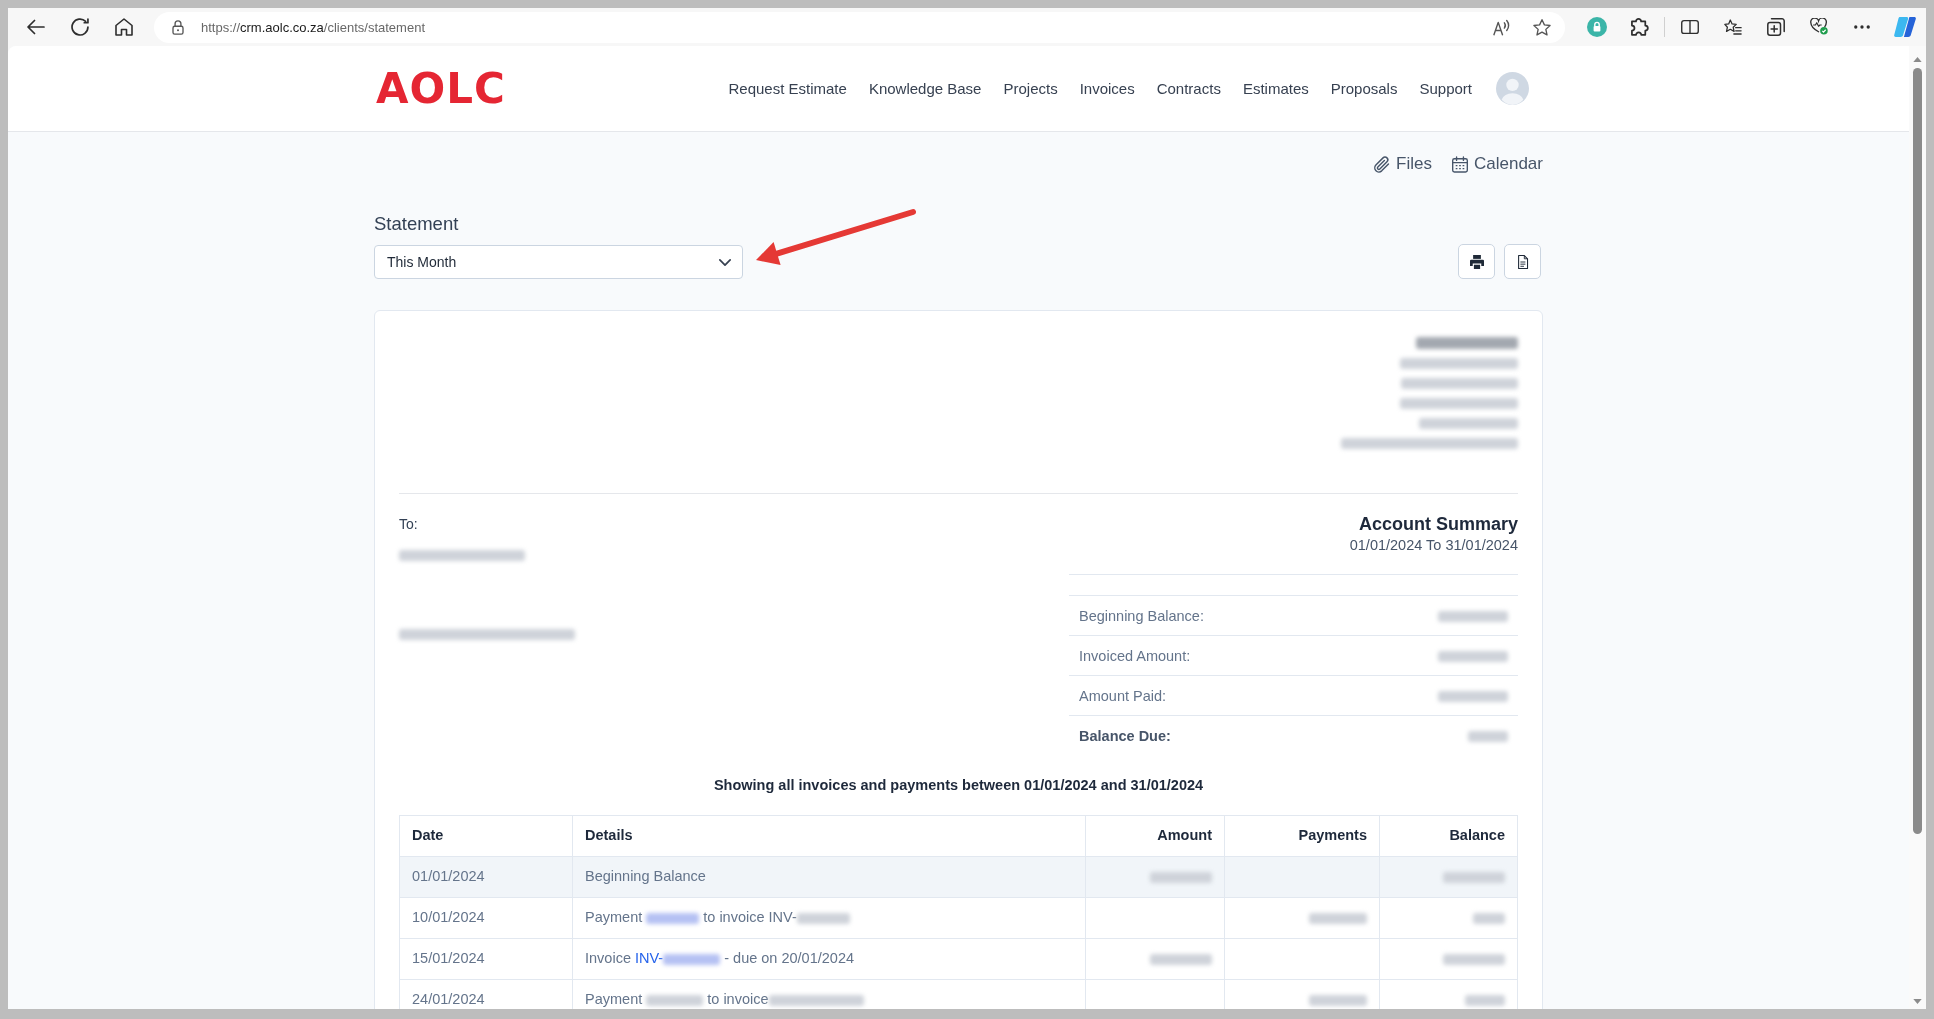  I want to click on table-cell: 01/01/2024, so click(486, 876).